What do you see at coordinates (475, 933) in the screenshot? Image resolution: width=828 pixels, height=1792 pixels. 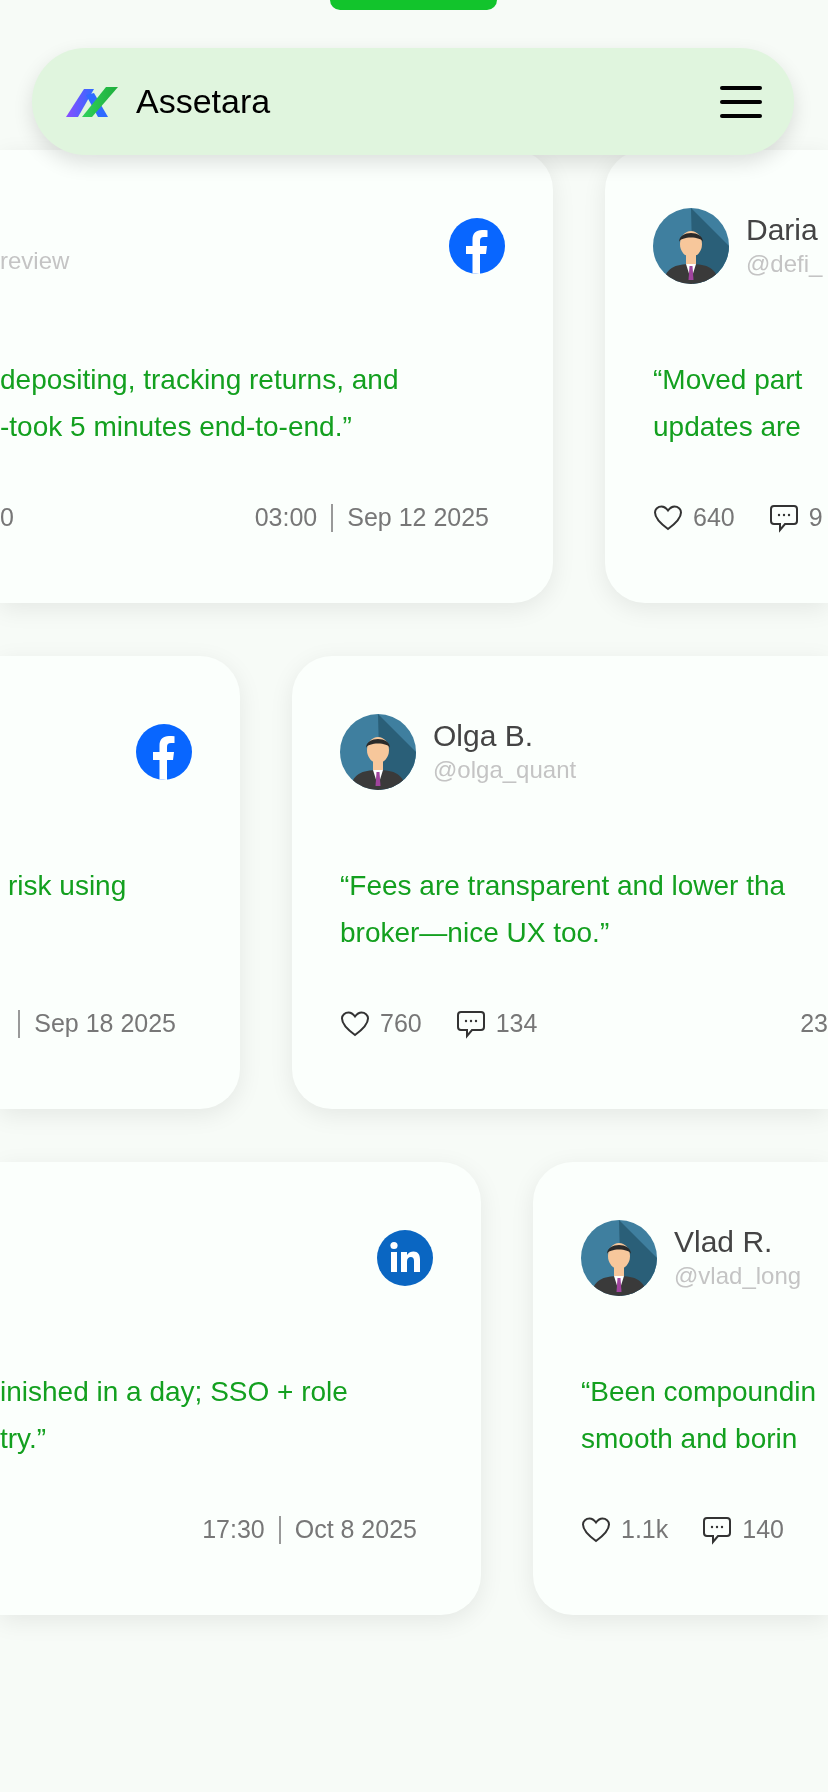 I see `quote-text: broker—nice UX too.”` at bounding box center [475, 933].